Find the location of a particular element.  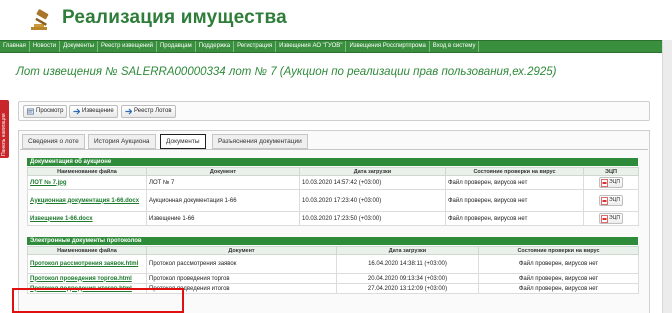

registry-icon is located at coordinates (128, 111).